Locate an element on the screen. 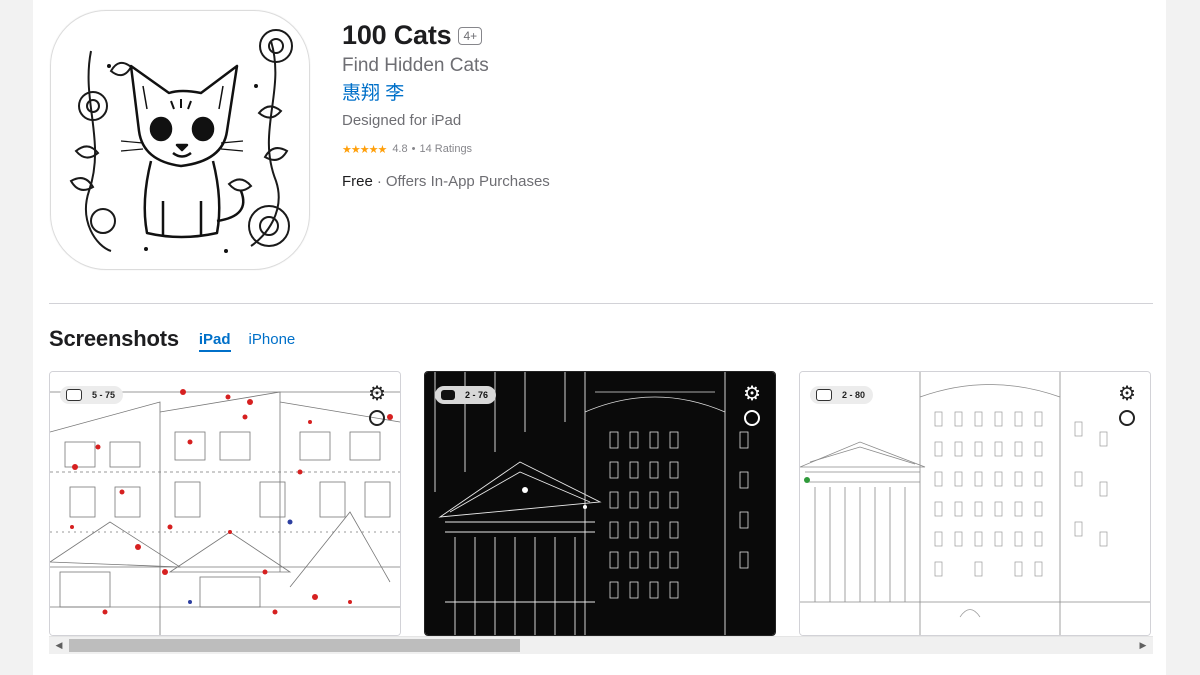  cat-illustration-icon is located at coordinates (181, 141).